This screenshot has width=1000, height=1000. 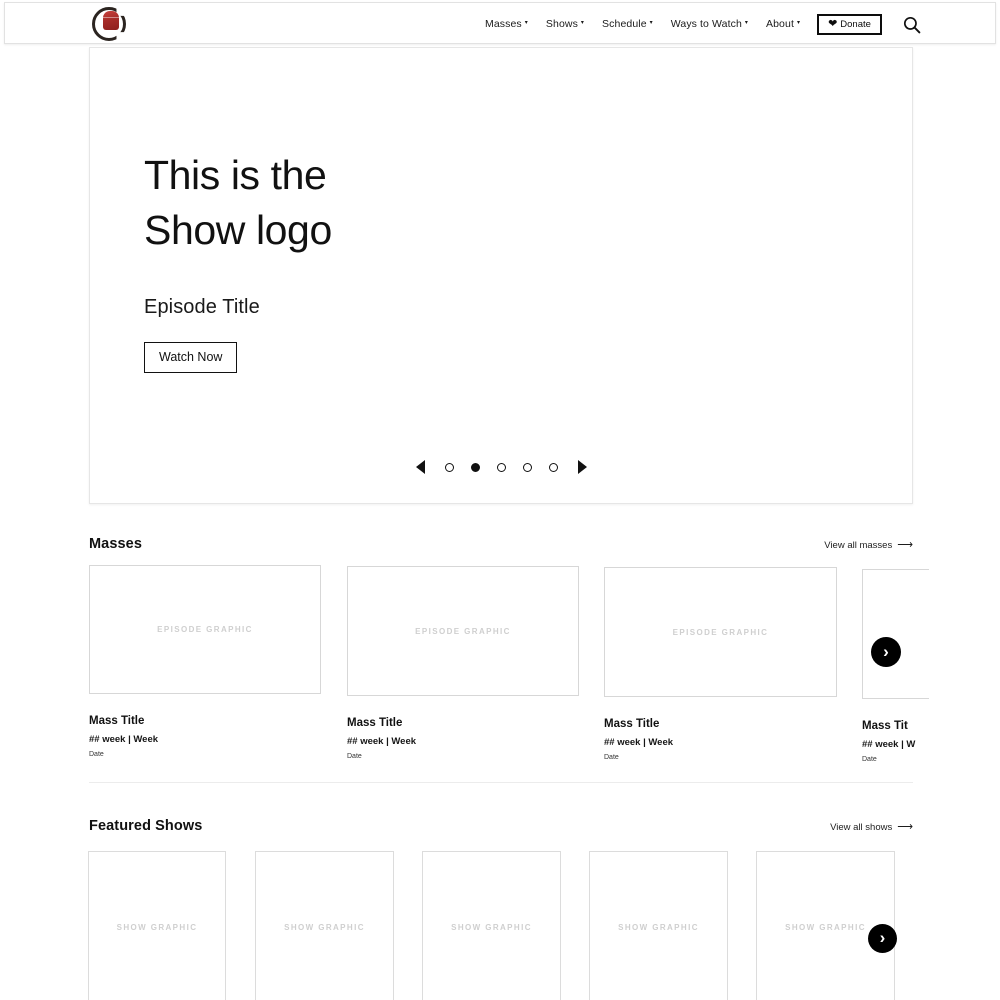 What do you see at coordinates (501, 782) in the screenshot?
I see `section-divider` at bounding box center [501, 782].